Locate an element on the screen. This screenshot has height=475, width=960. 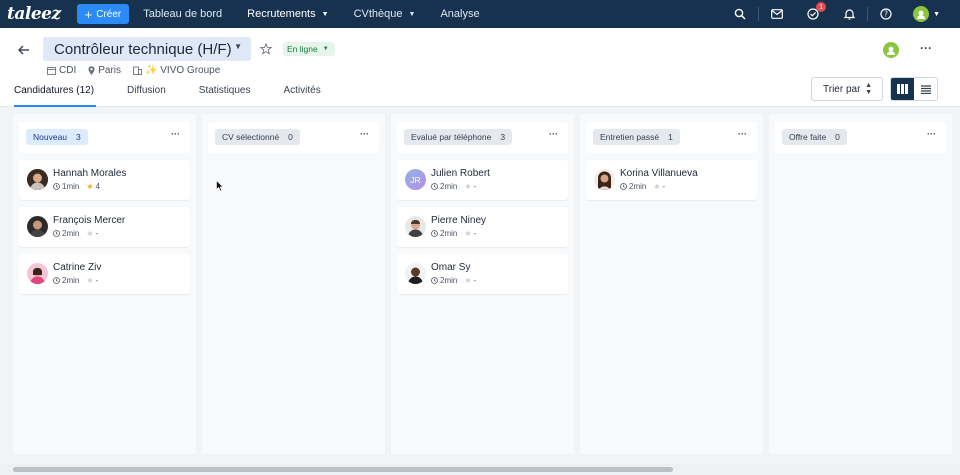
column-title: Nouveau 3 is located at coordinates (57, 137).